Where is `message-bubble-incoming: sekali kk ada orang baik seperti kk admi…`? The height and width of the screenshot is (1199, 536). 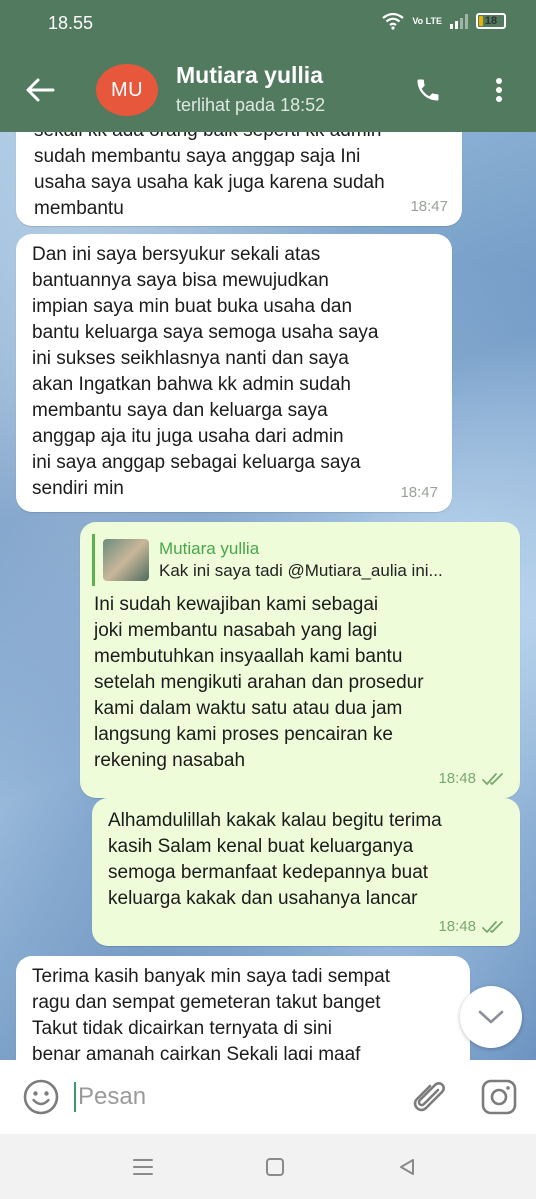
message-bubble-incoming: sekali kk ada orang baik seperti kk admi… is located at coordinates (239, 179).